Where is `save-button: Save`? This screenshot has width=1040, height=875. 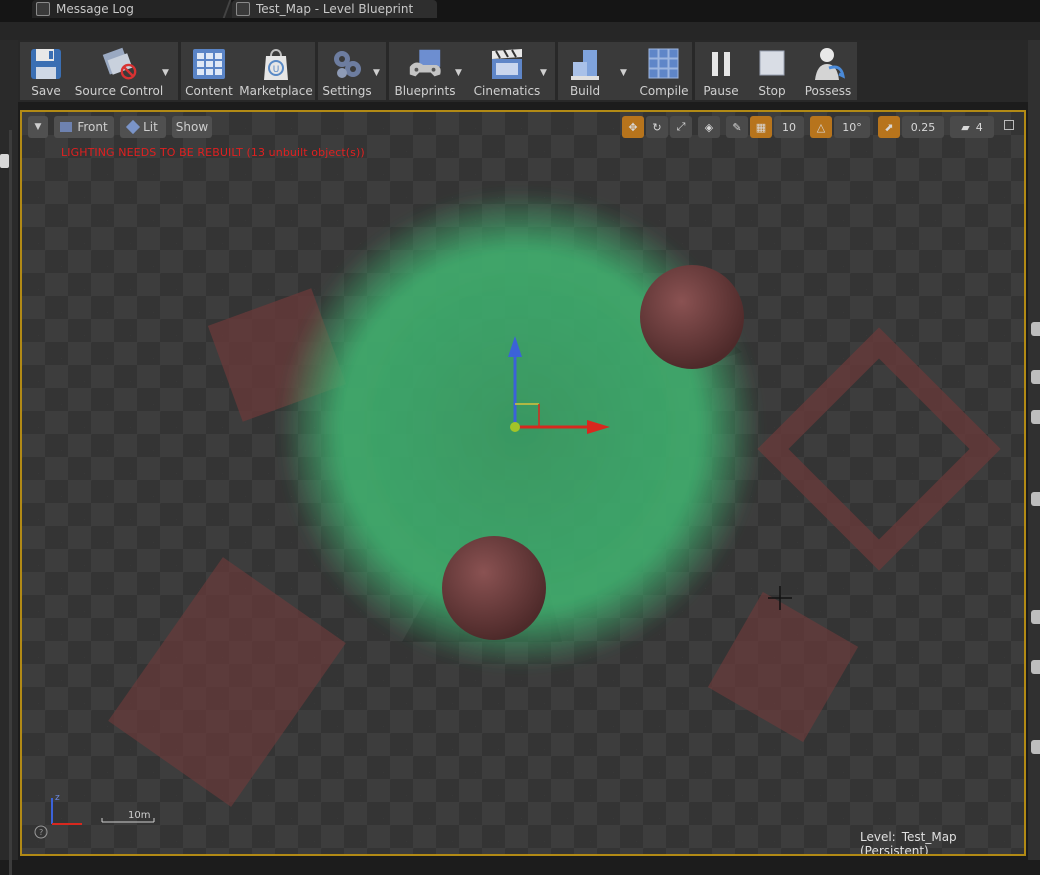
save-button: Save is located at coordinates (46, 71).